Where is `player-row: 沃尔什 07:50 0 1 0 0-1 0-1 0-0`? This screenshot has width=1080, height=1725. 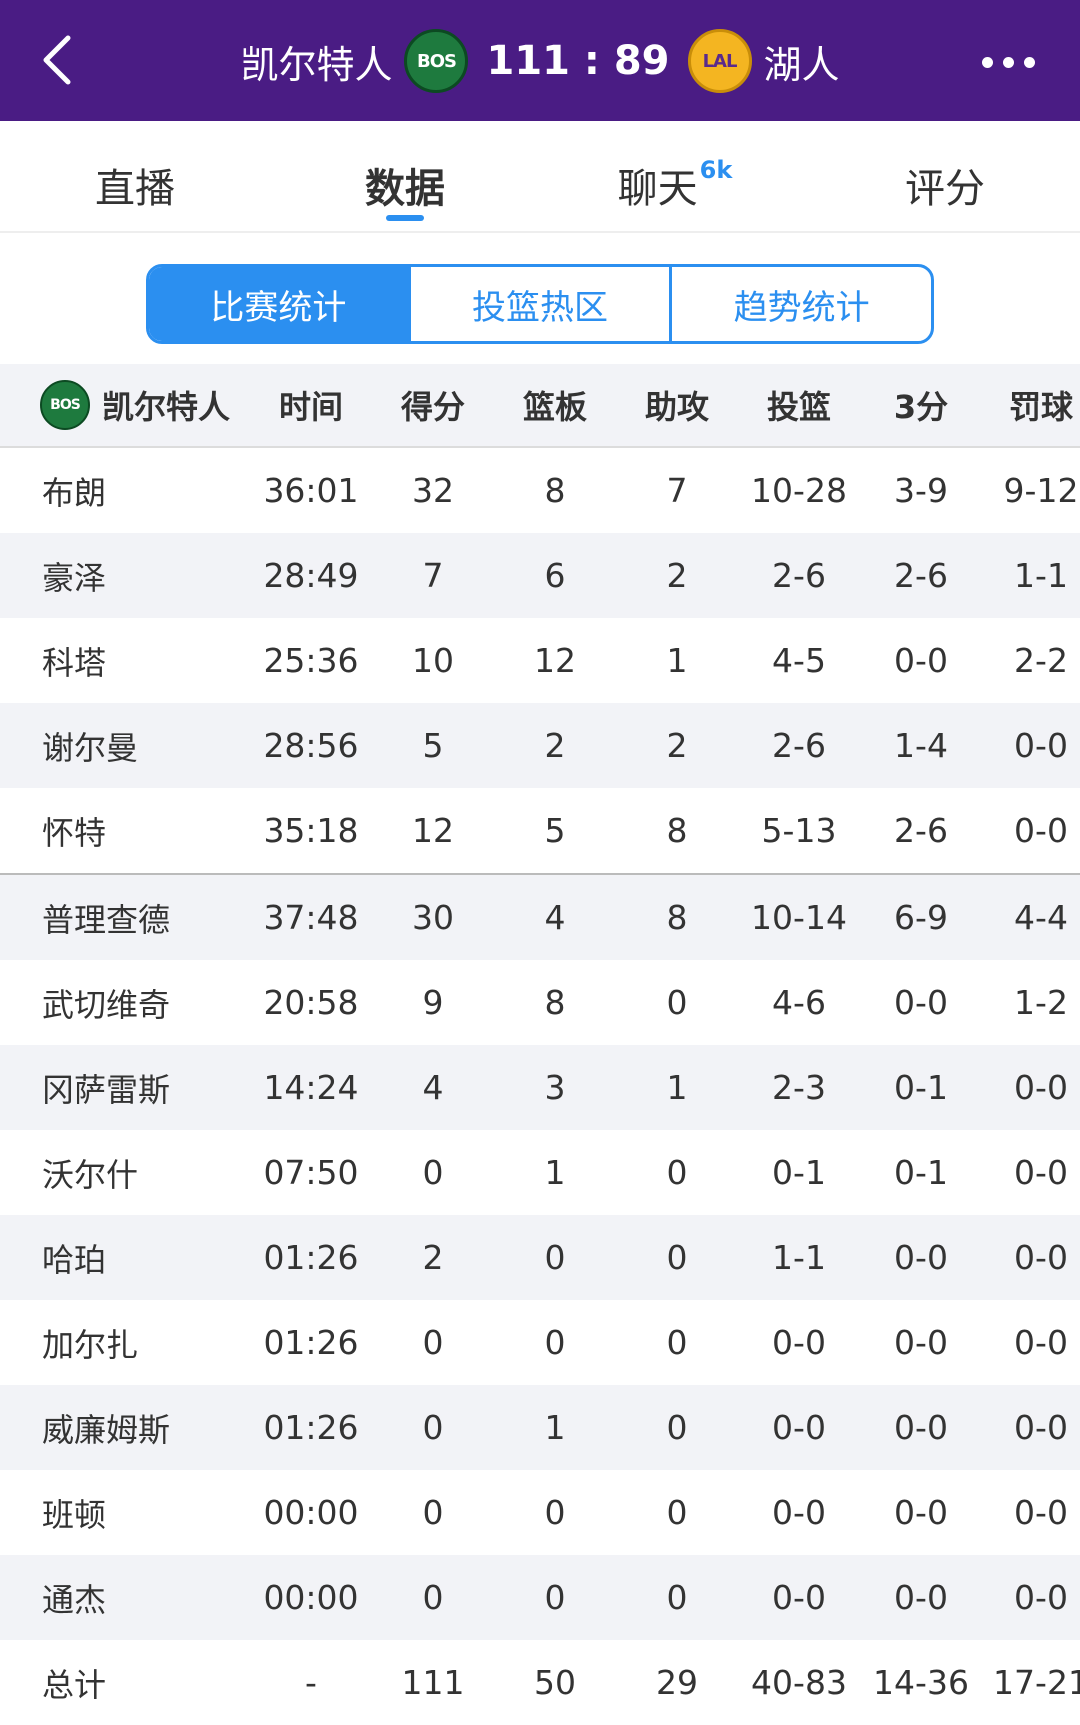 player-row: 沃尔什 07:50 0 1 0 0-1 0-1 0-0 is located at coordinates (540, 1172).